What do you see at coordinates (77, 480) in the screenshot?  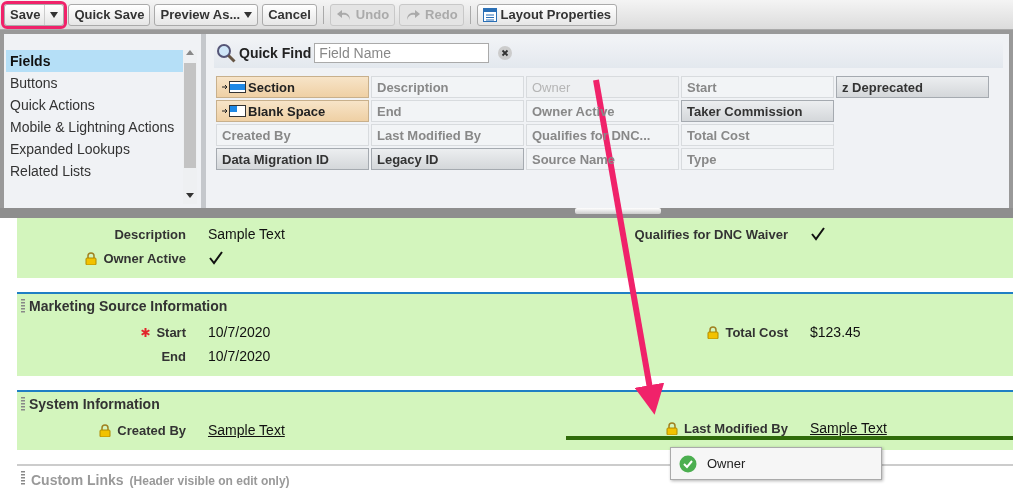 I see `section-title: Custom Links` at bounding box center [77, 480].